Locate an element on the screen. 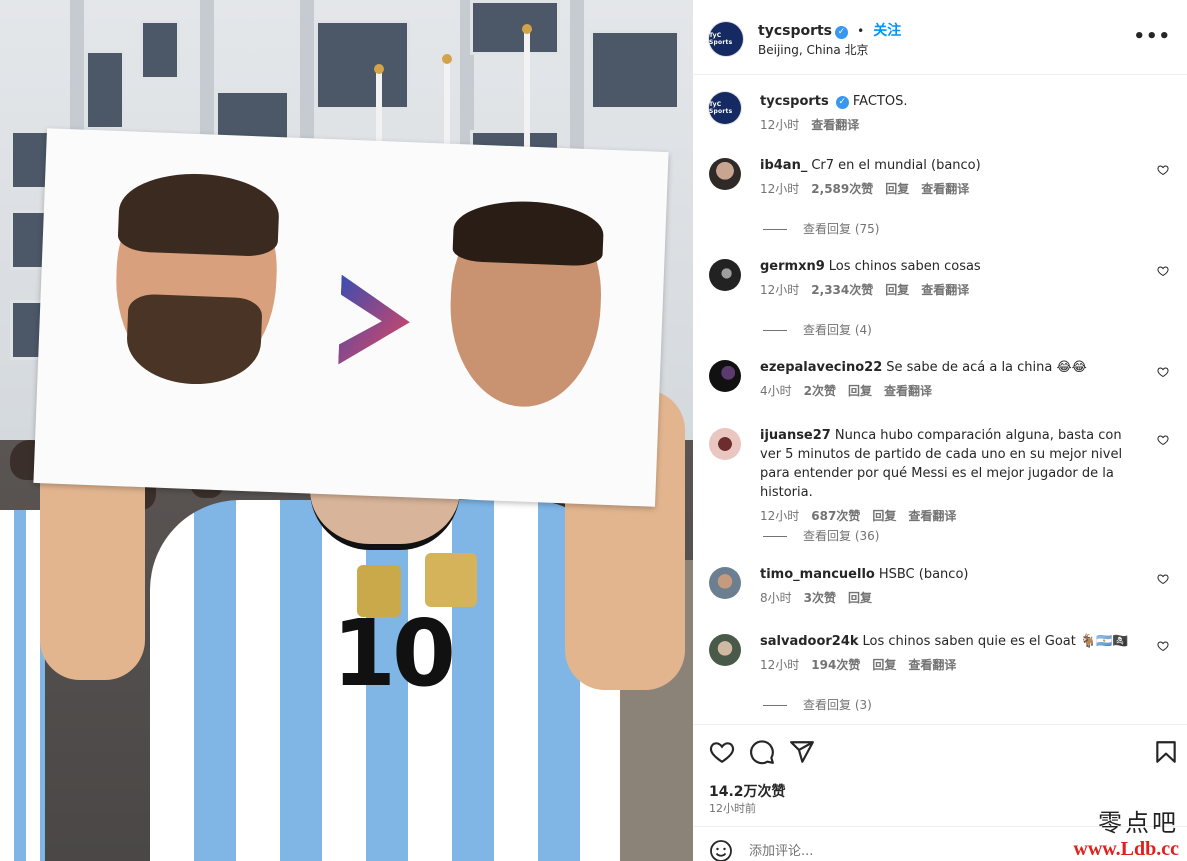 The image size is (1187, 861). comment-text: Se sabe de acá a la china 😂😂 is located at coordinates (986, 367).